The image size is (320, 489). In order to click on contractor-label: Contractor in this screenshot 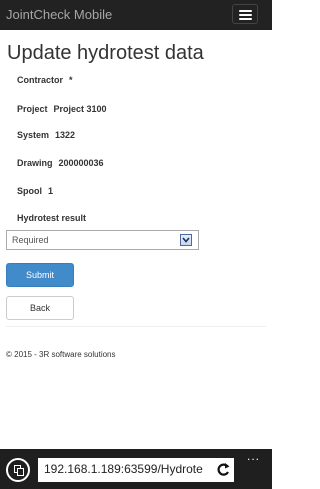, I will do `click(40, 80)`.